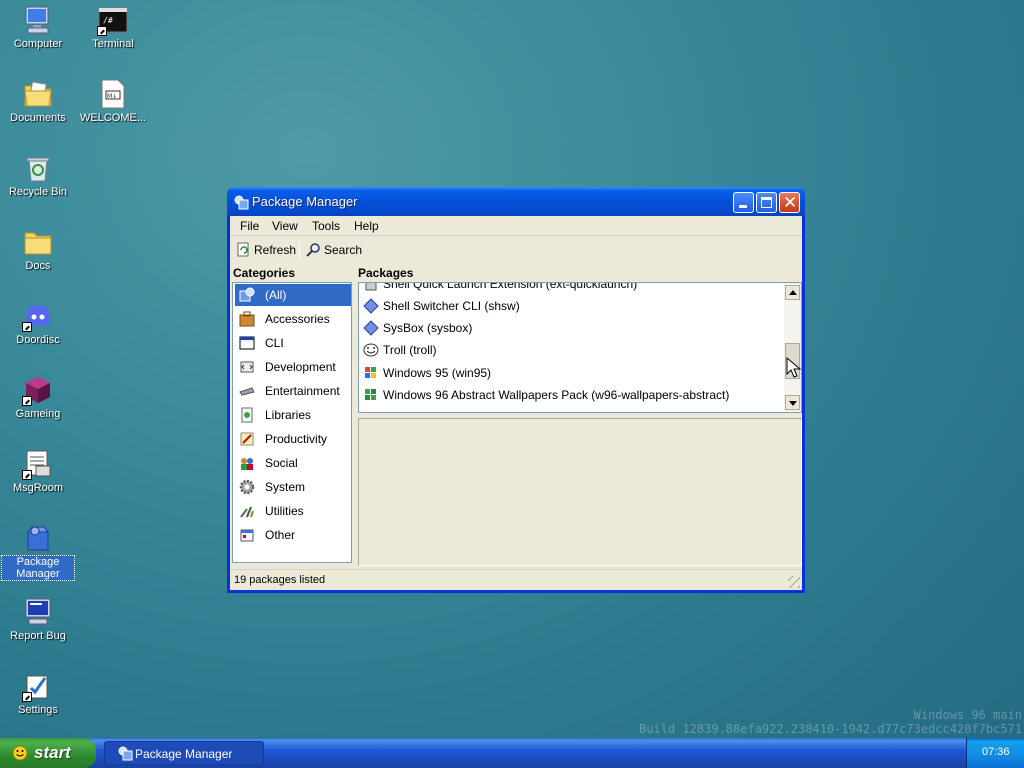 Image resolution: width=1024 pixels, height=768 pixels. I want to click on category-item-productivity: Productivity, so click(293, 439).